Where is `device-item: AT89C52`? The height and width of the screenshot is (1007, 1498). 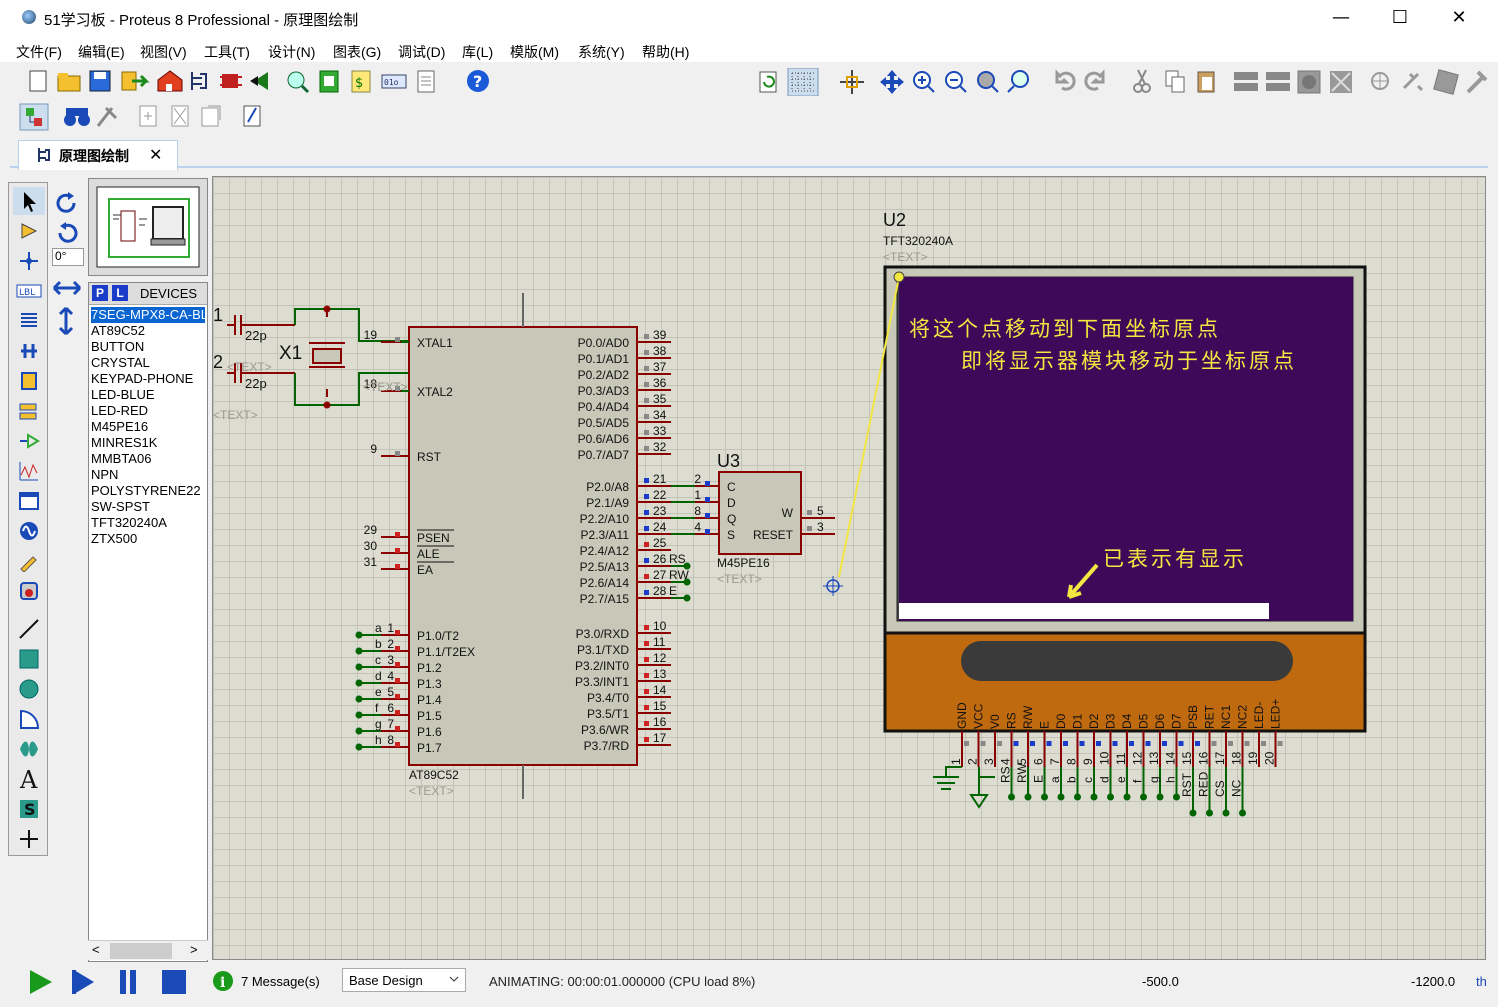 device-item: AT89C52 is located at coordinates (148, 331).